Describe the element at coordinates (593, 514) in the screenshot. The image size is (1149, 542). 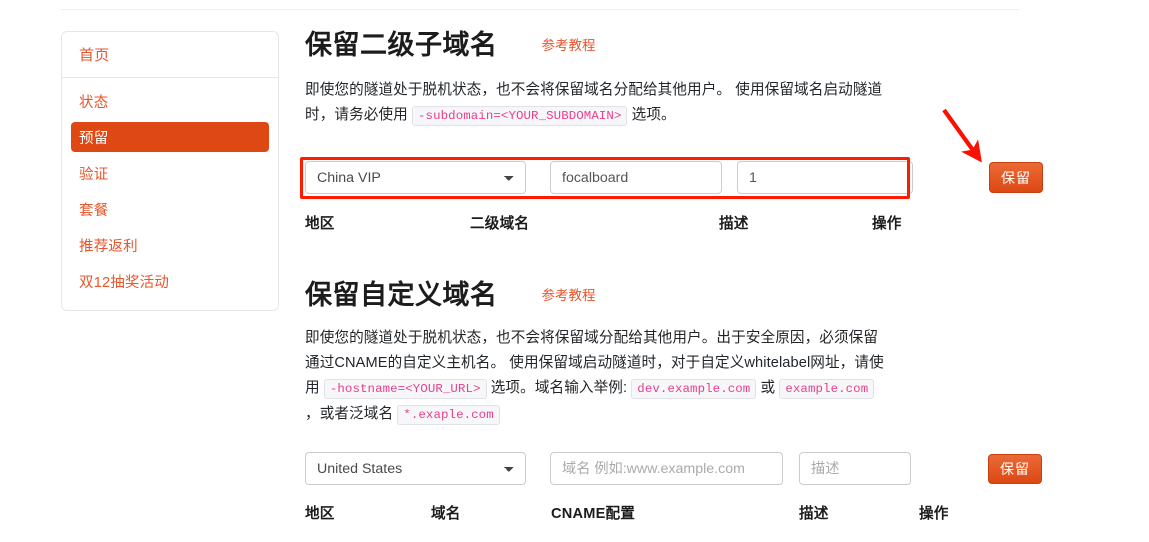
I see `table-header-cname: CNAME配置` at that location.